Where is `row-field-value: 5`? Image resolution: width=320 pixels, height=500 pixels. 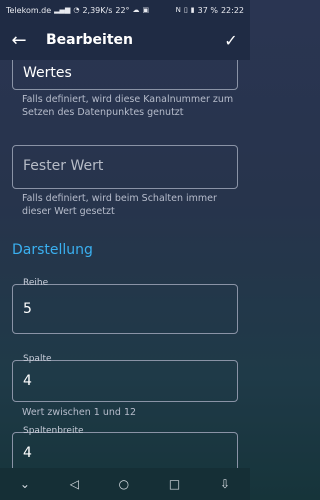 row-field-value: 5 is located at coordinates (27, 309).